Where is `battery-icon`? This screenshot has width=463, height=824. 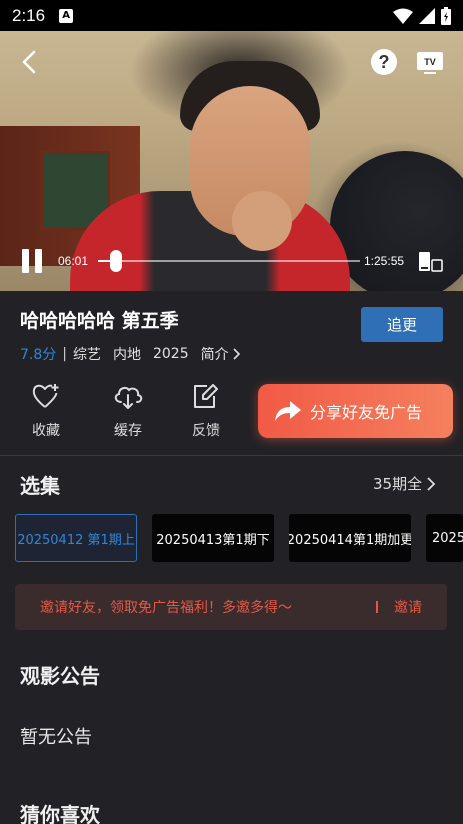
battery-icon is located at coordinates (446, 15).